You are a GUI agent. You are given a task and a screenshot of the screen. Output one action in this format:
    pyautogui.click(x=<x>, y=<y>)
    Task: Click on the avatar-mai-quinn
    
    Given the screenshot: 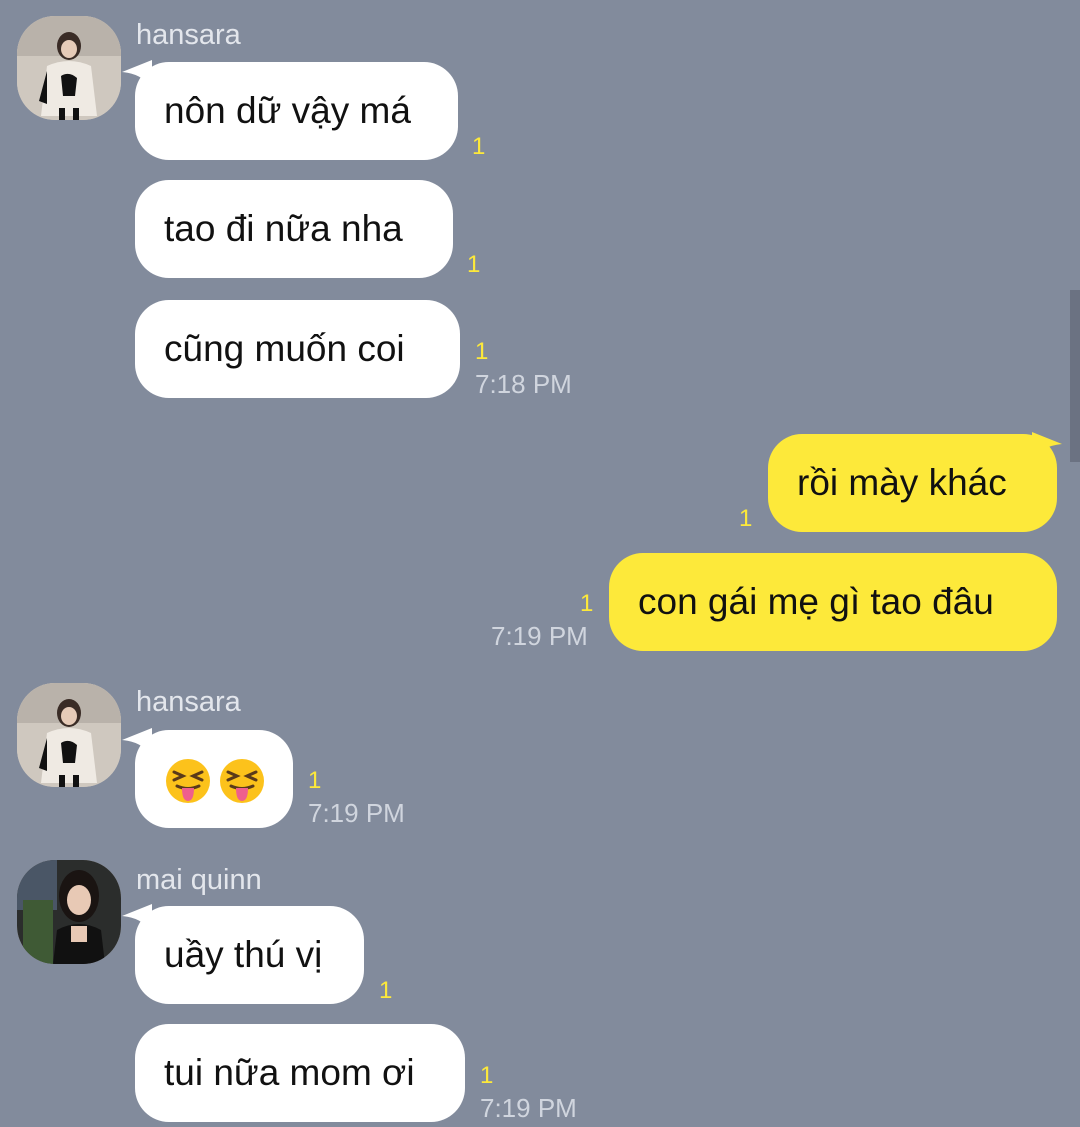 What is the action you would take?
    pyautogui.click(x=69, y=912)
    